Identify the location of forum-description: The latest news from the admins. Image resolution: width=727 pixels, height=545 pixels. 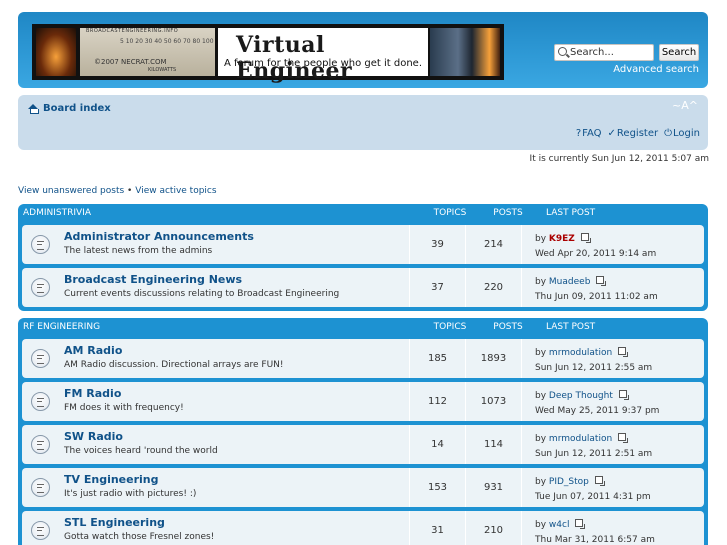
(138, 251).